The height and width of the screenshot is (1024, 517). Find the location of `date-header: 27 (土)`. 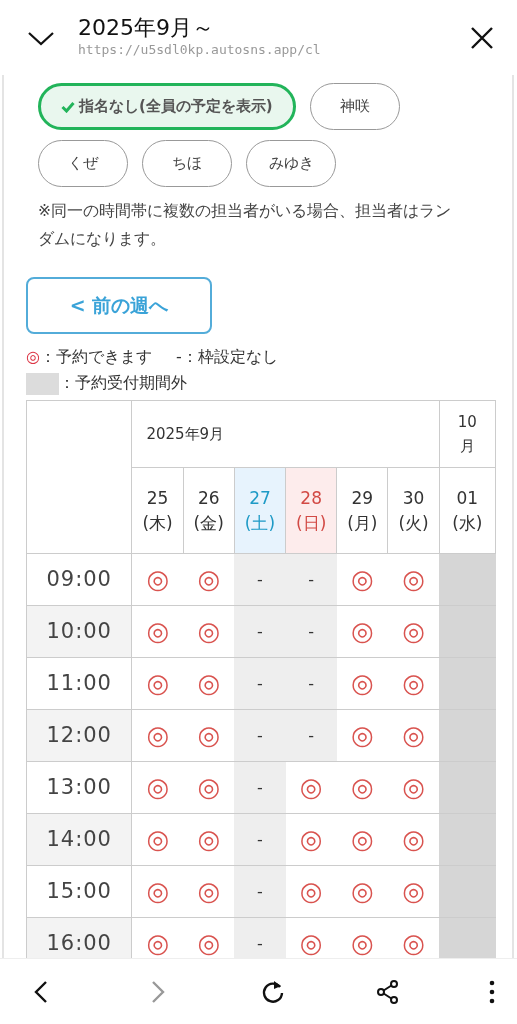

date-header: 27 (土) is located at coordinates (260, 510).